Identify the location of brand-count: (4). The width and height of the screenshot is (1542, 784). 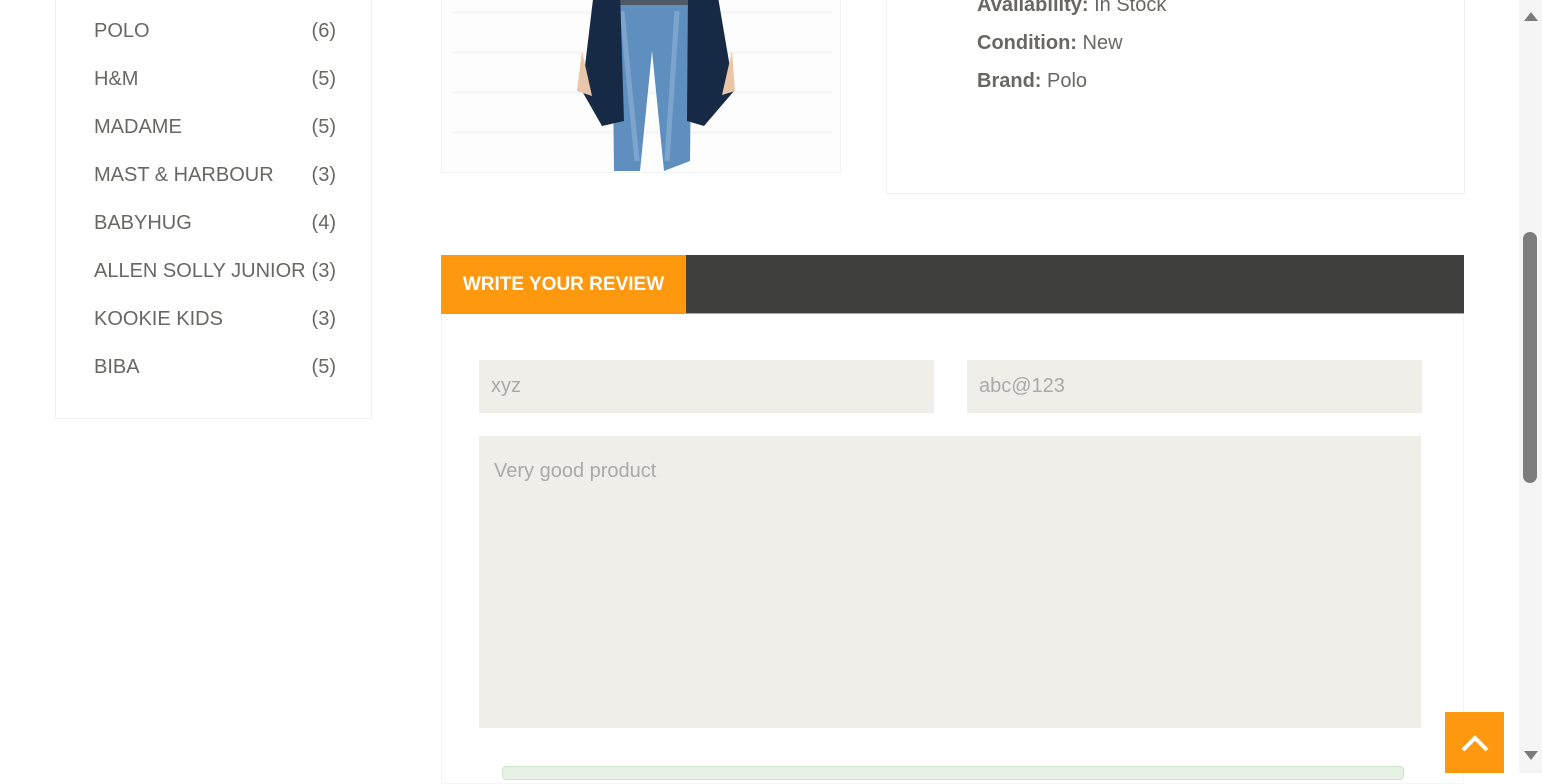
(323, 222).